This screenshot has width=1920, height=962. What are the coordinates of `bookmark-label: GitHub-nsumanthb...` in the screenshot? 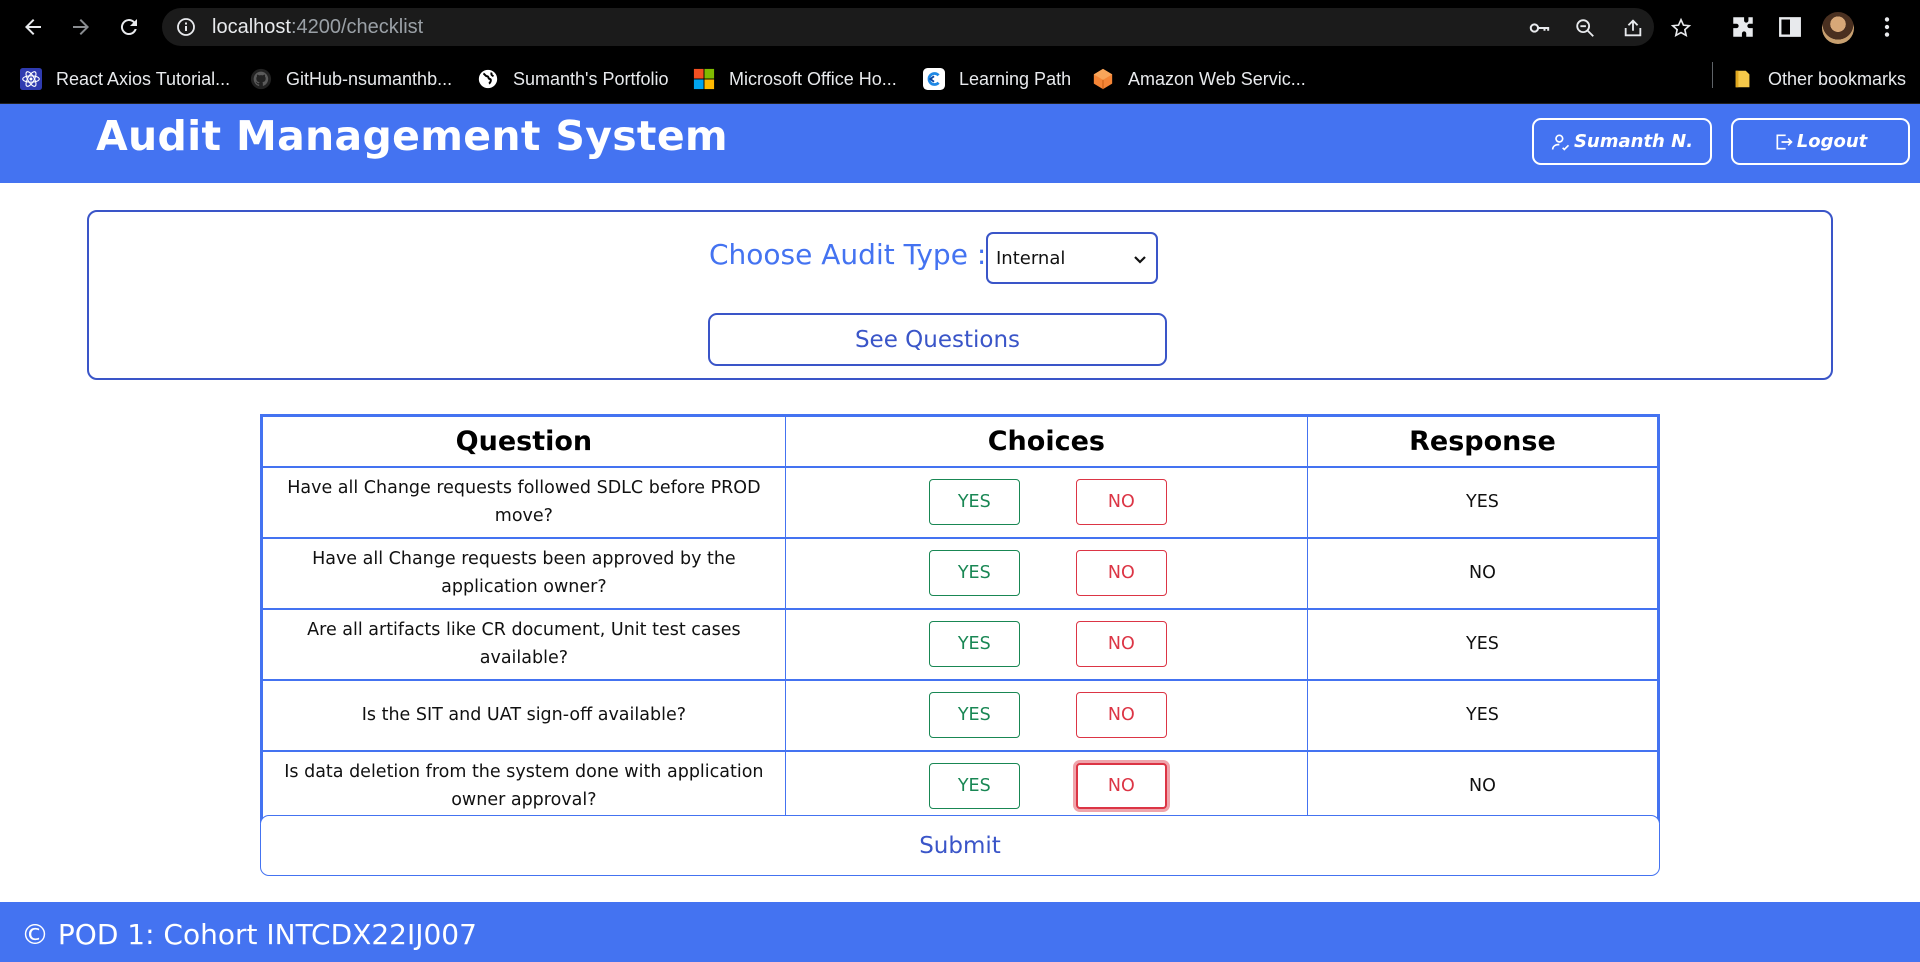 It's located at (369, 78).